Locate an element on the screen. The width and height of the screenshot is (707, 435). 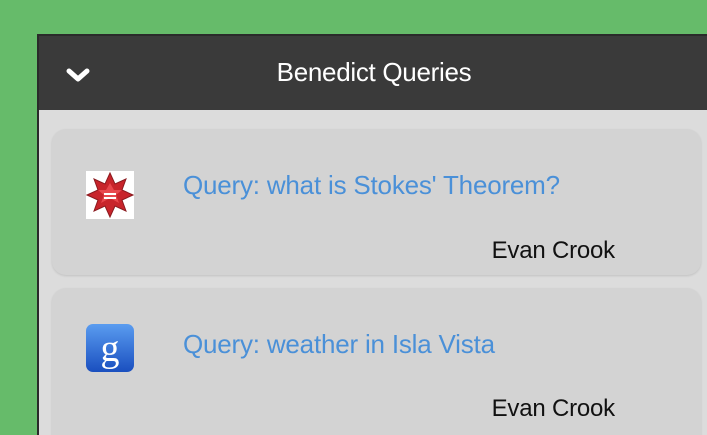
query-text: Query: weather in Isla Vista is located at coordinates (408, 344).